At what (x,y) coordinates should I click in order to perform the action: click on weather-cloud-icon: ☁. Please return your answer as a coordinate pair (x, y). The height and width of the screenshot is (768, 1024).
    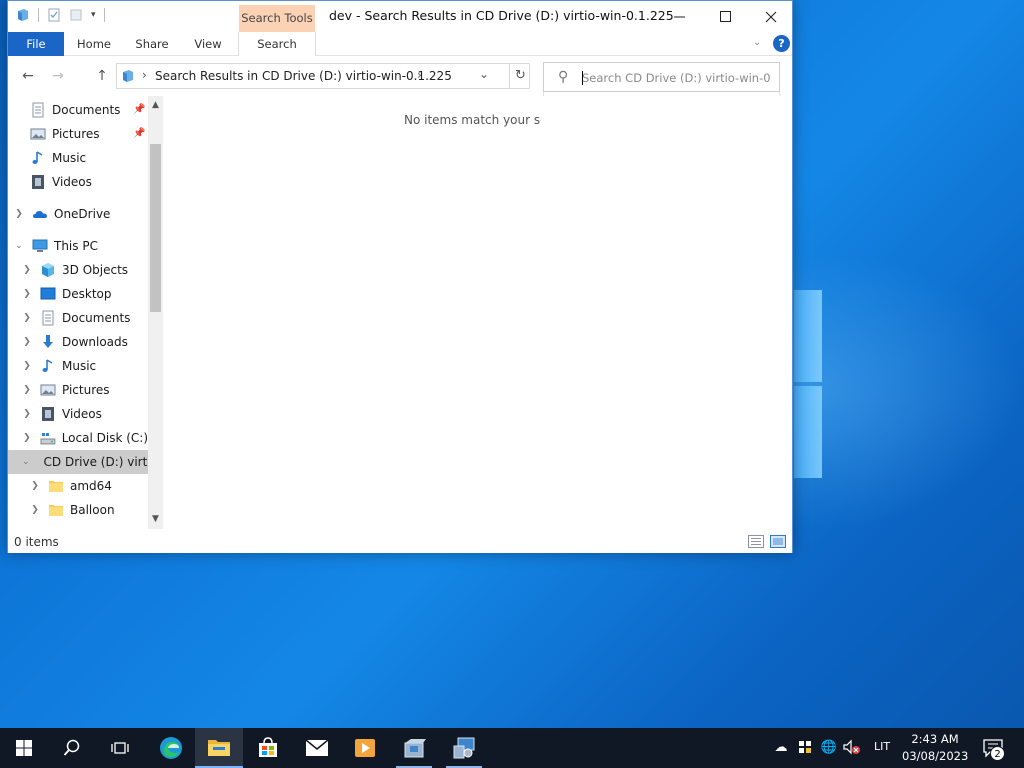
    Looking at the image, I should click on (781, 748).